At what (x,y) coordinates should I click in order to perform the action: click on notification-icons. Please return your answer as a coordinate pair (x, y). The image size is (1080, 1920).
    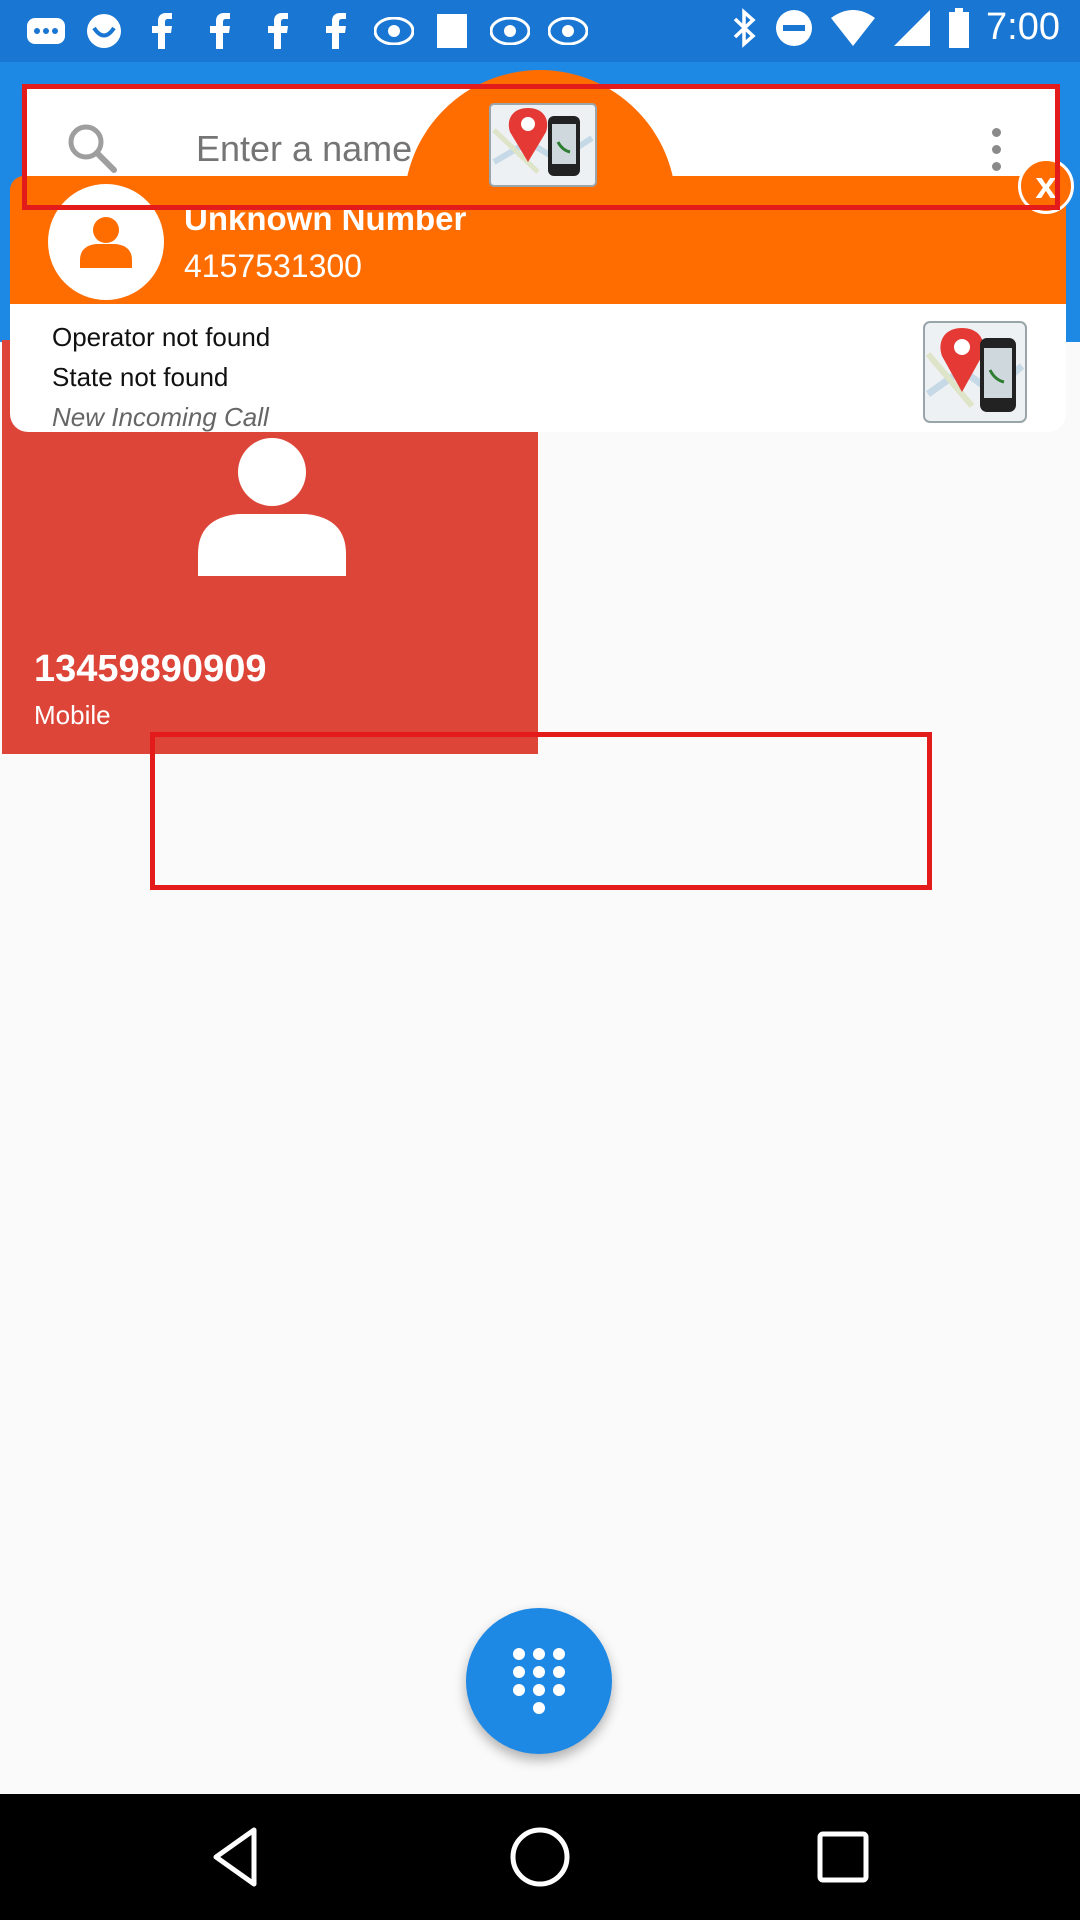
    Looking at the image, I should click on (307, 31).